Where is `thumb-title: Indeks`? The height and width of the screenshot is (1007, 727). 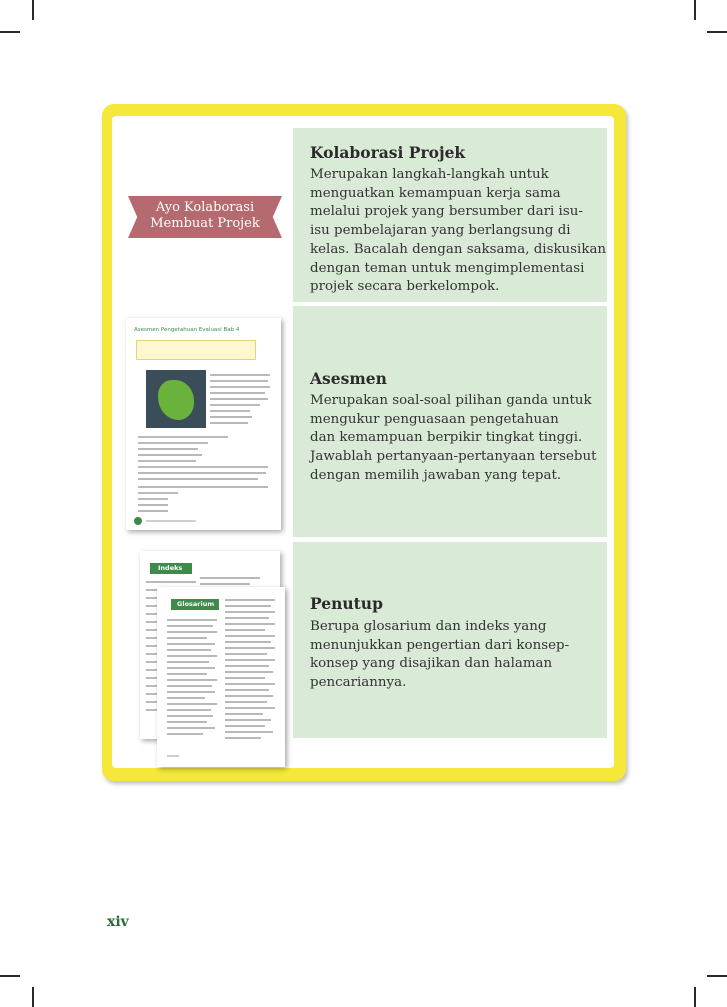
thumb-title: Indeks is located at coordinates (170, 568).